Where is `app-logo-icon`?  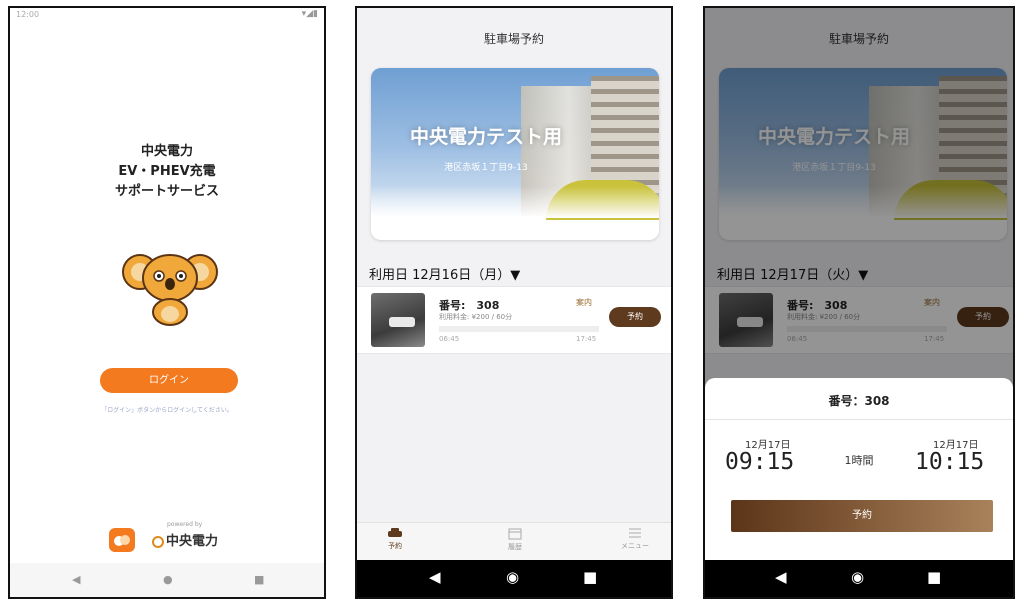 app-logo-icon is located at coordinates (122, 540).